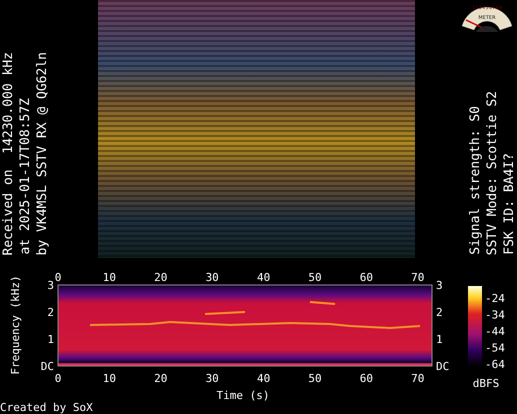  I want to click on colorbar-tick-label: -34, so click(495, 315).